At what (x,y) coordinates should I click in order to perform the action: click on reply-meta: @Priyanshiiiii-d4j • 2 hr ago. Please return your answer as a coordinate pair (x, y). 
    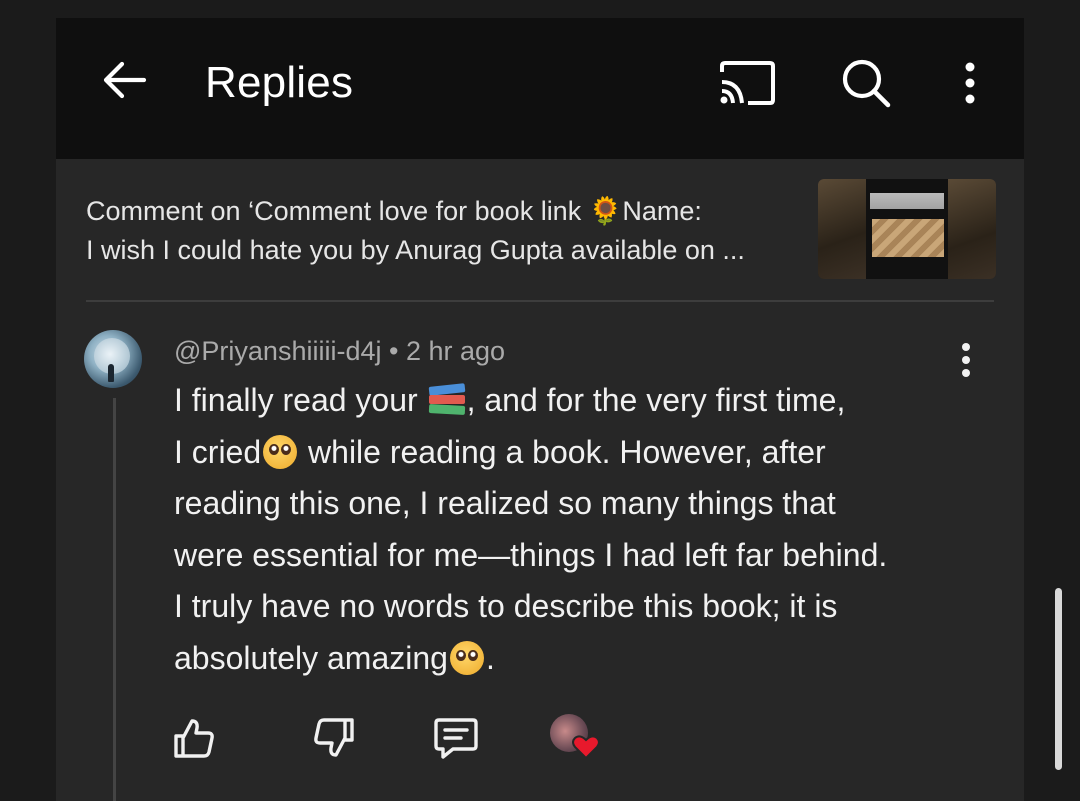
    Looking at the image, I should click on (339, 351).